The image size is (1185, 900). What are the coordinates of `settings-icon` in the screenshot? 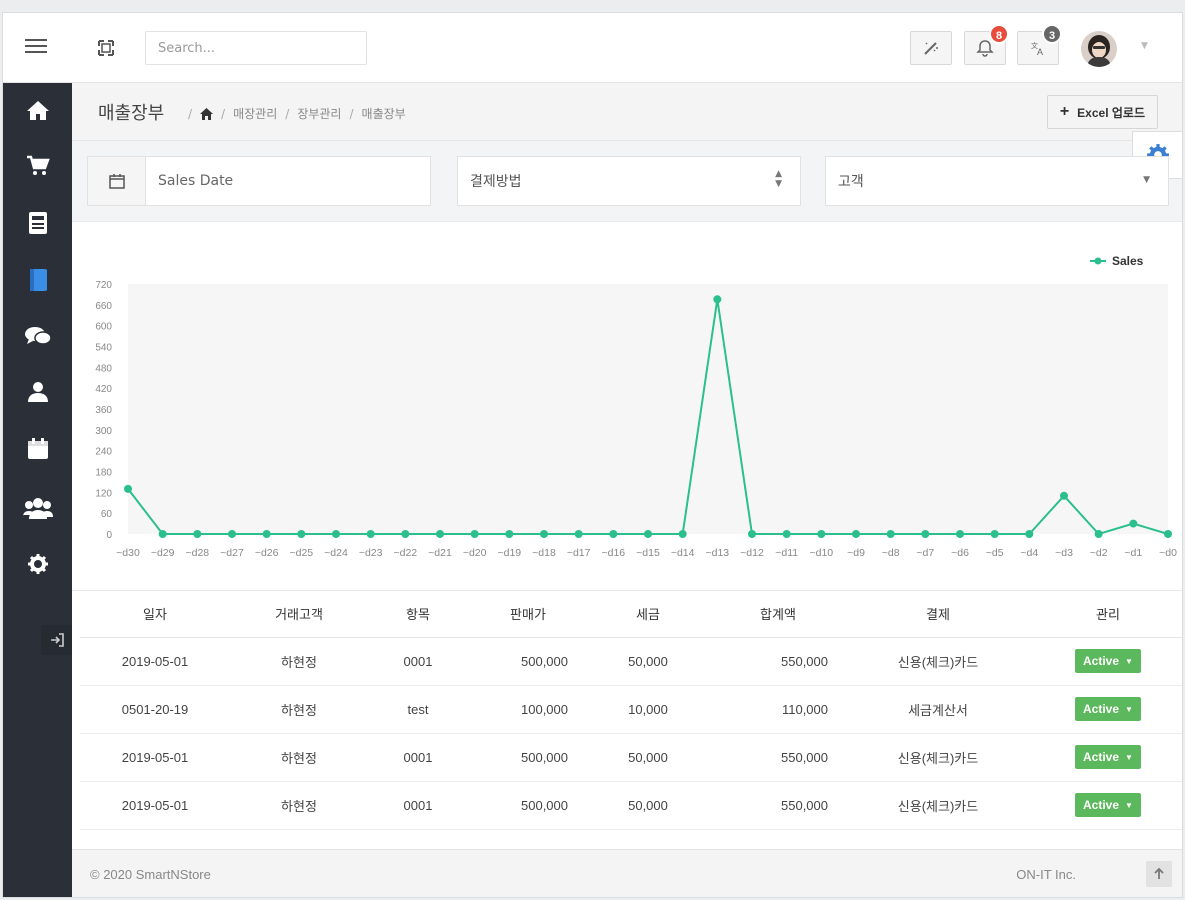 It's located at (37, 564).